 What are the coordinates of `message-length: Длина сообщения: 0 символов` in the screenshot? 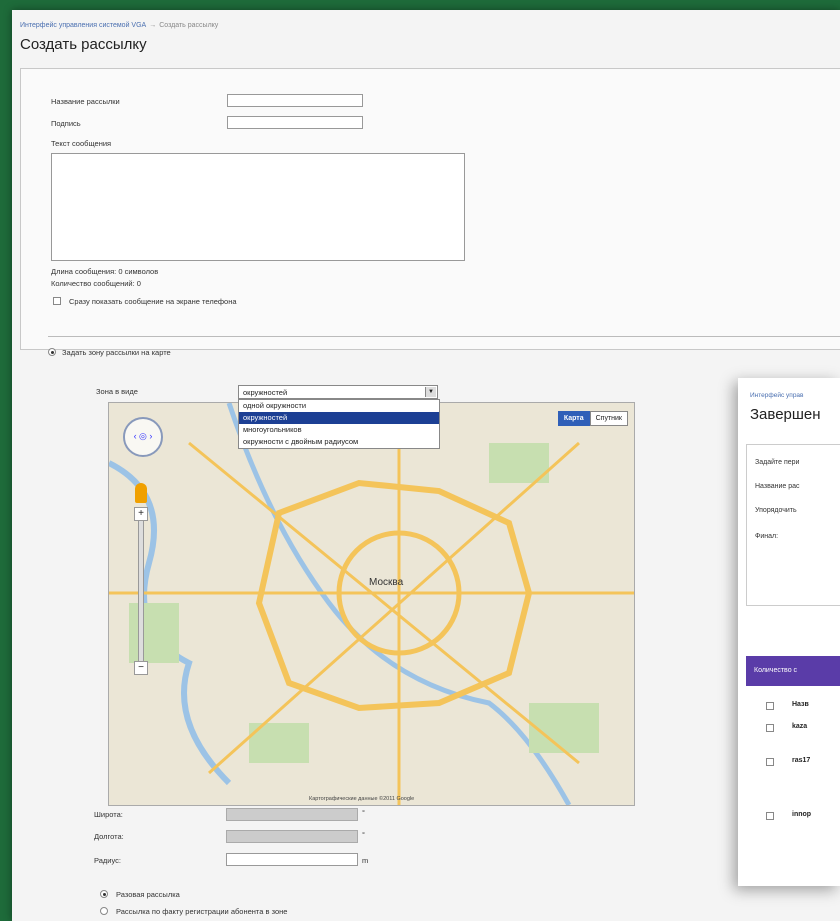 It's located at (105, 271).